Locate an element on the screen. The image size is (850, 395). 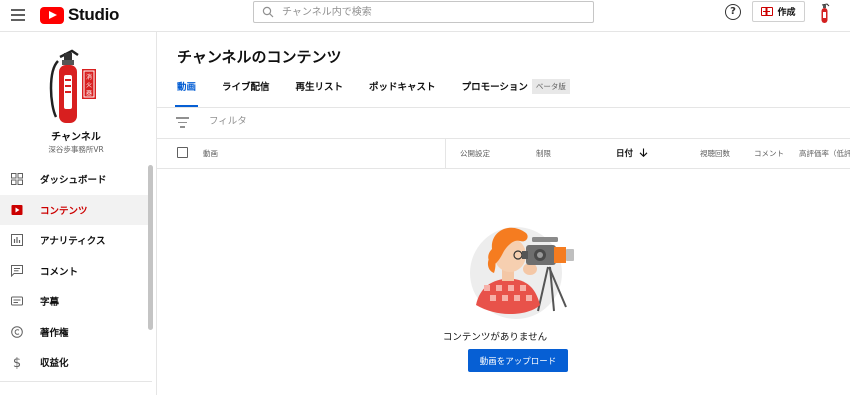
create-button: 作成 is located at coordinates (778, 11).